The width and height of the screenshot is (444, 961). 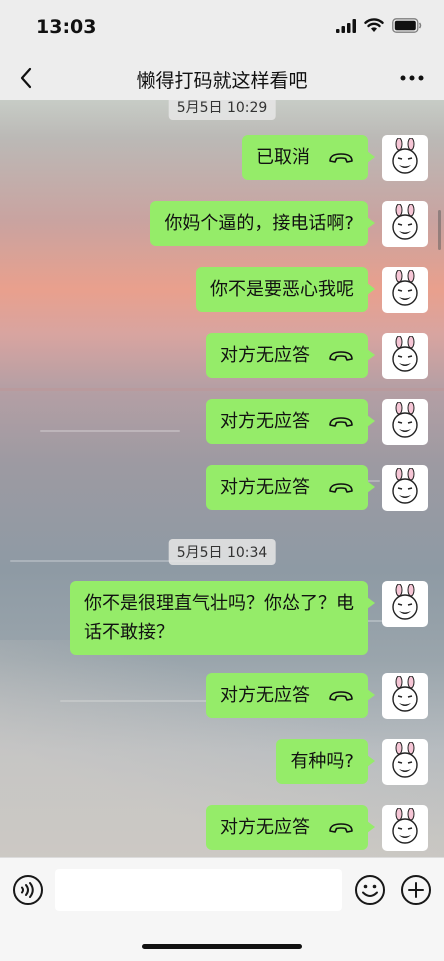 I want to click on message-text: 有种吗?, so click(x=322, y=761).